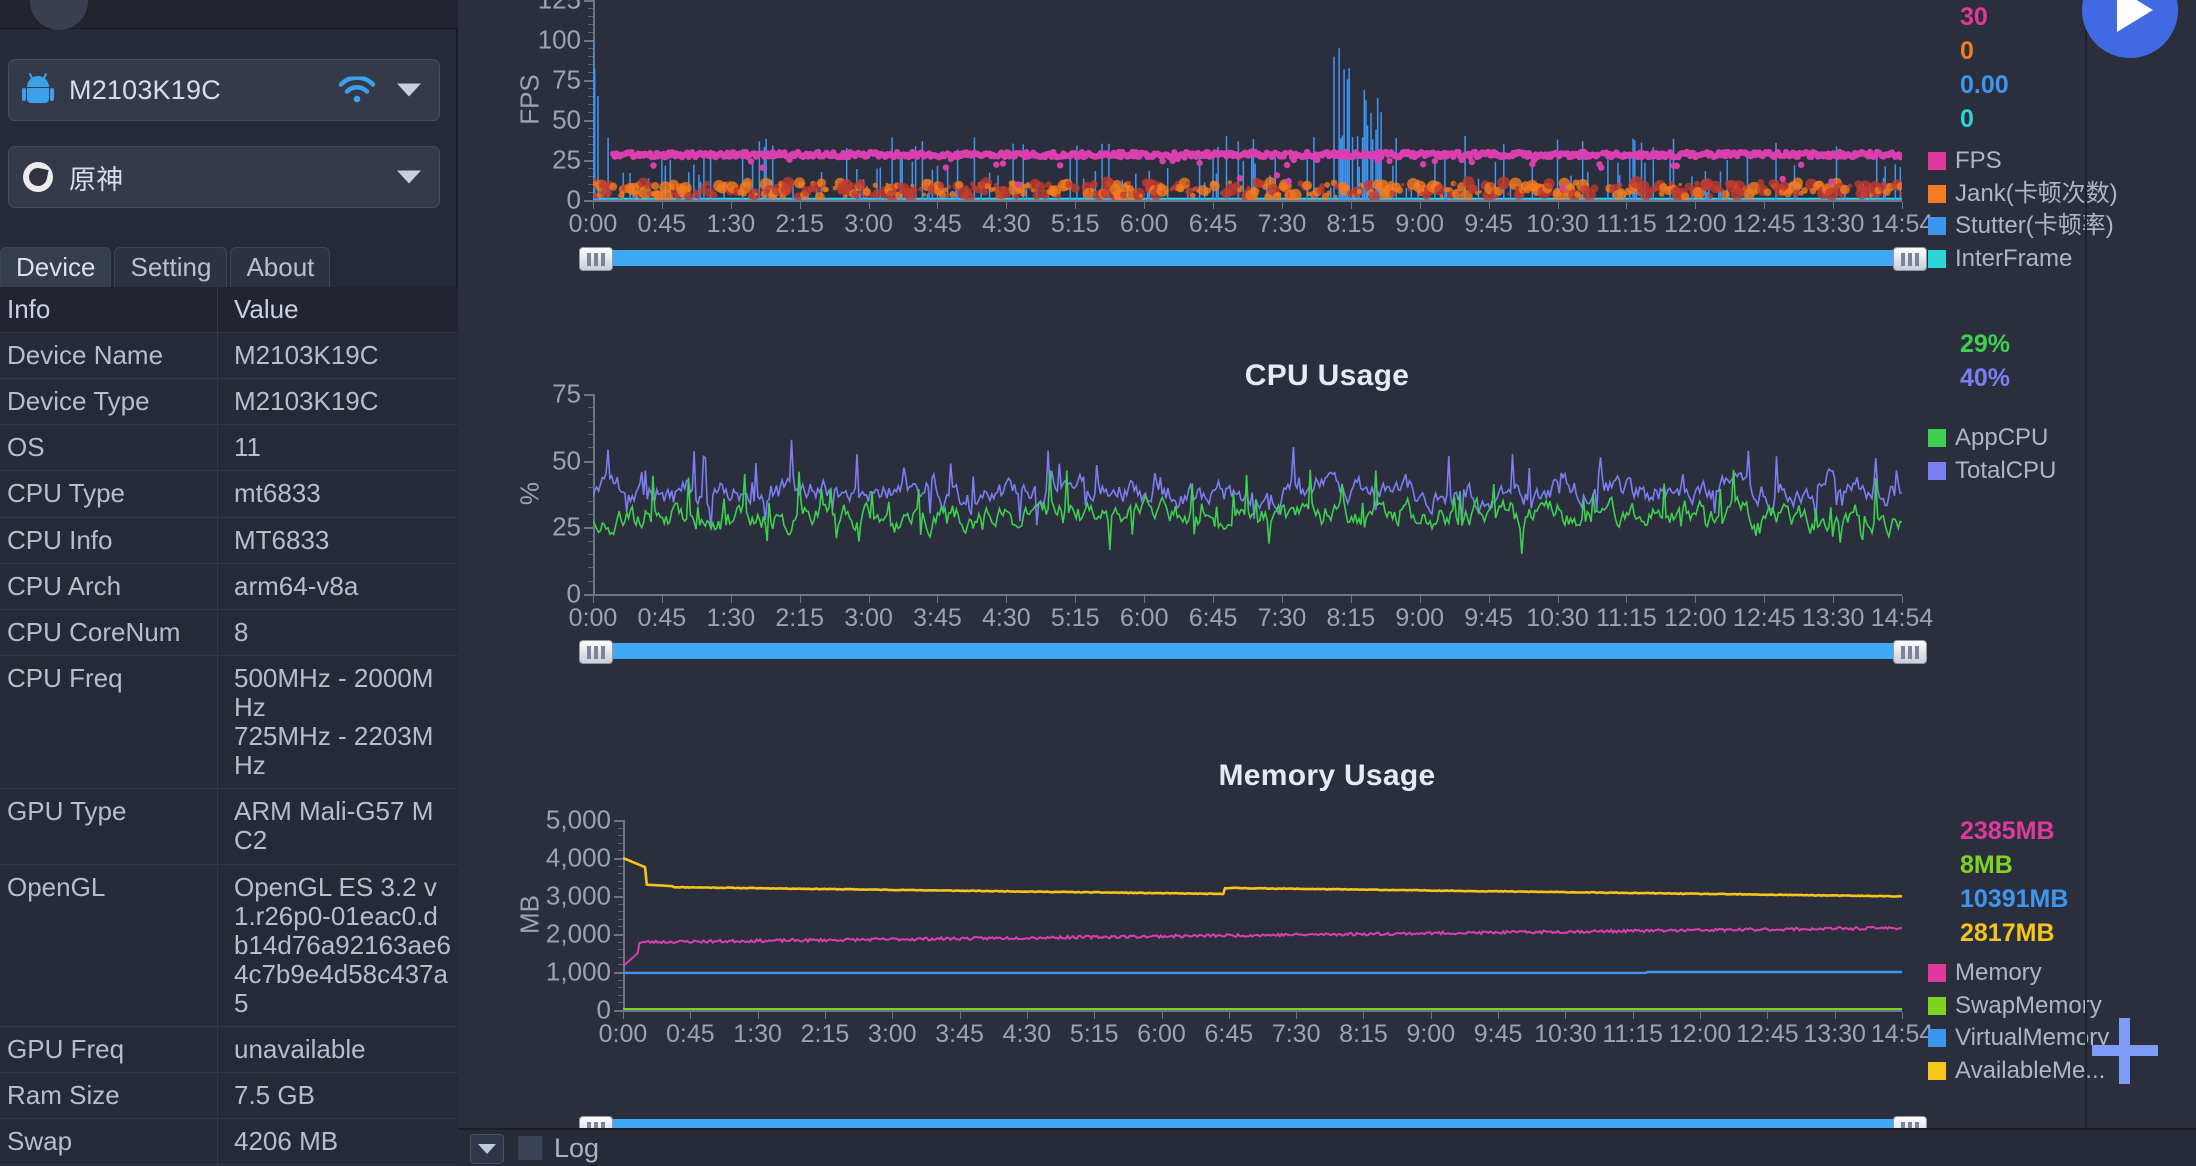 The height and width of the screenshot is (1166, 2196). I want to click on row-key: Device Type, so click(109, 402).